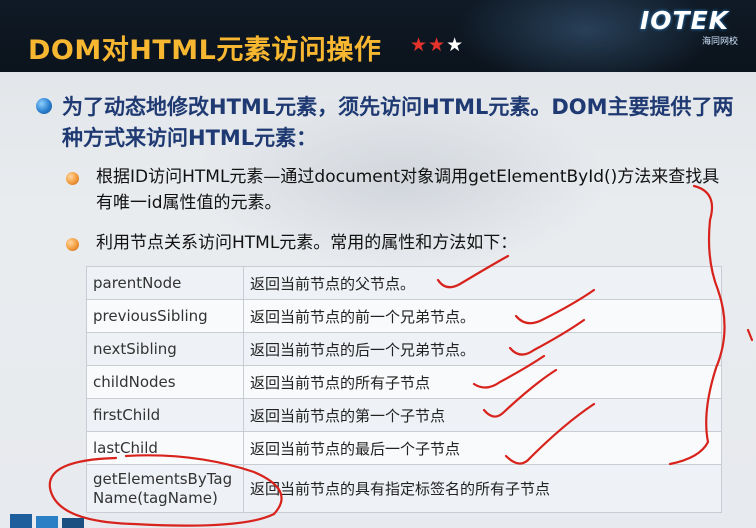 This screenshot has width=756, height=528. What do you see at coordinates (428, 45) in the screenshot?
I see `star-filled-icon: ★★` at bounding box center [428, 45].